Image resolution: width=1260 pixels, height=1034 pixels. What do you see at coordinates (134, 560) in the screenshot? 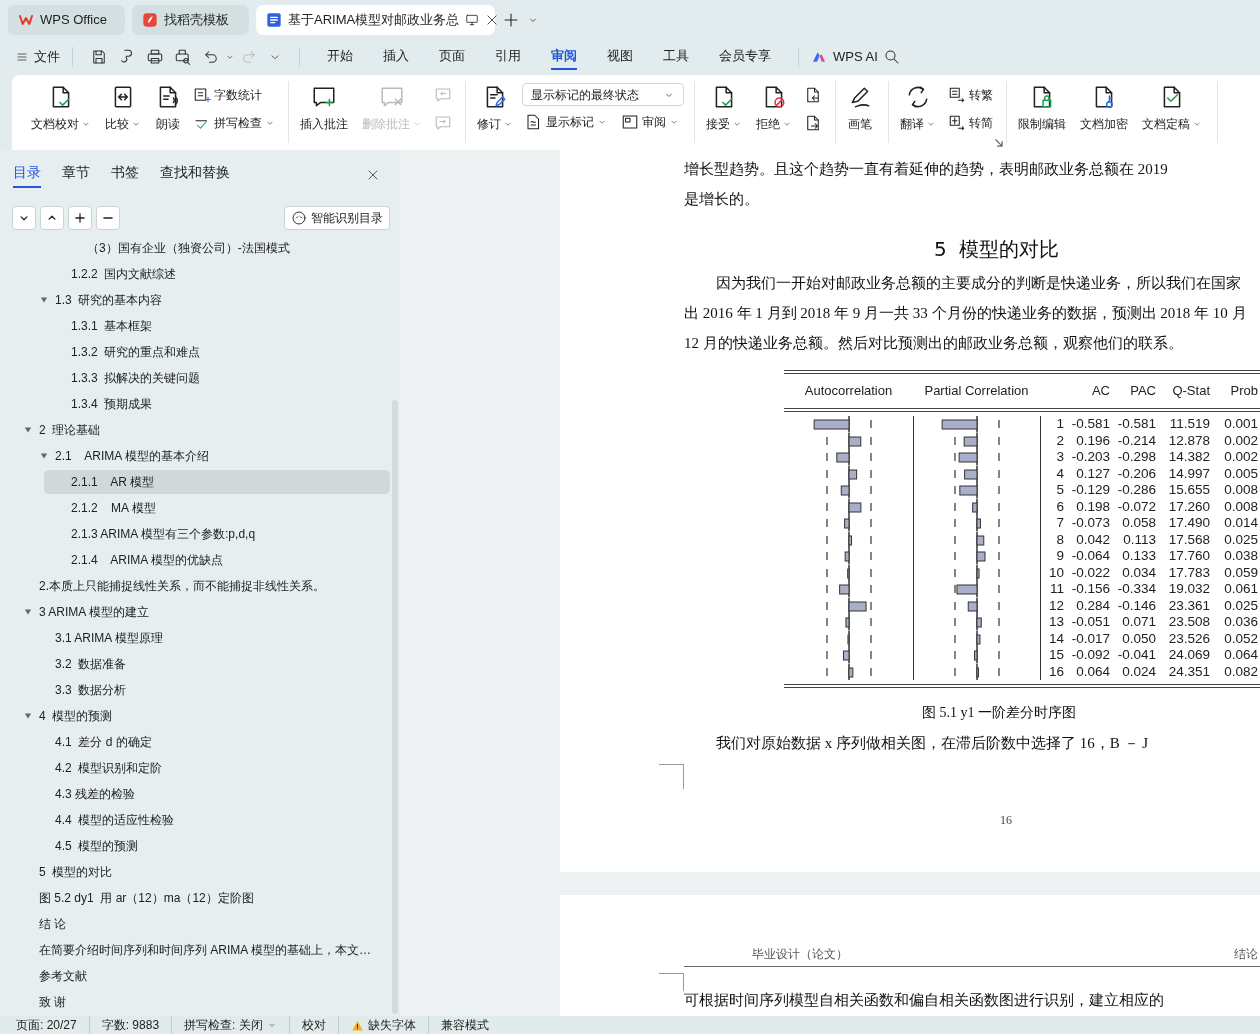
I see `outline-item: 2.1.4 ARIMA 模型的优缺点` at bounding box center [134, 560].